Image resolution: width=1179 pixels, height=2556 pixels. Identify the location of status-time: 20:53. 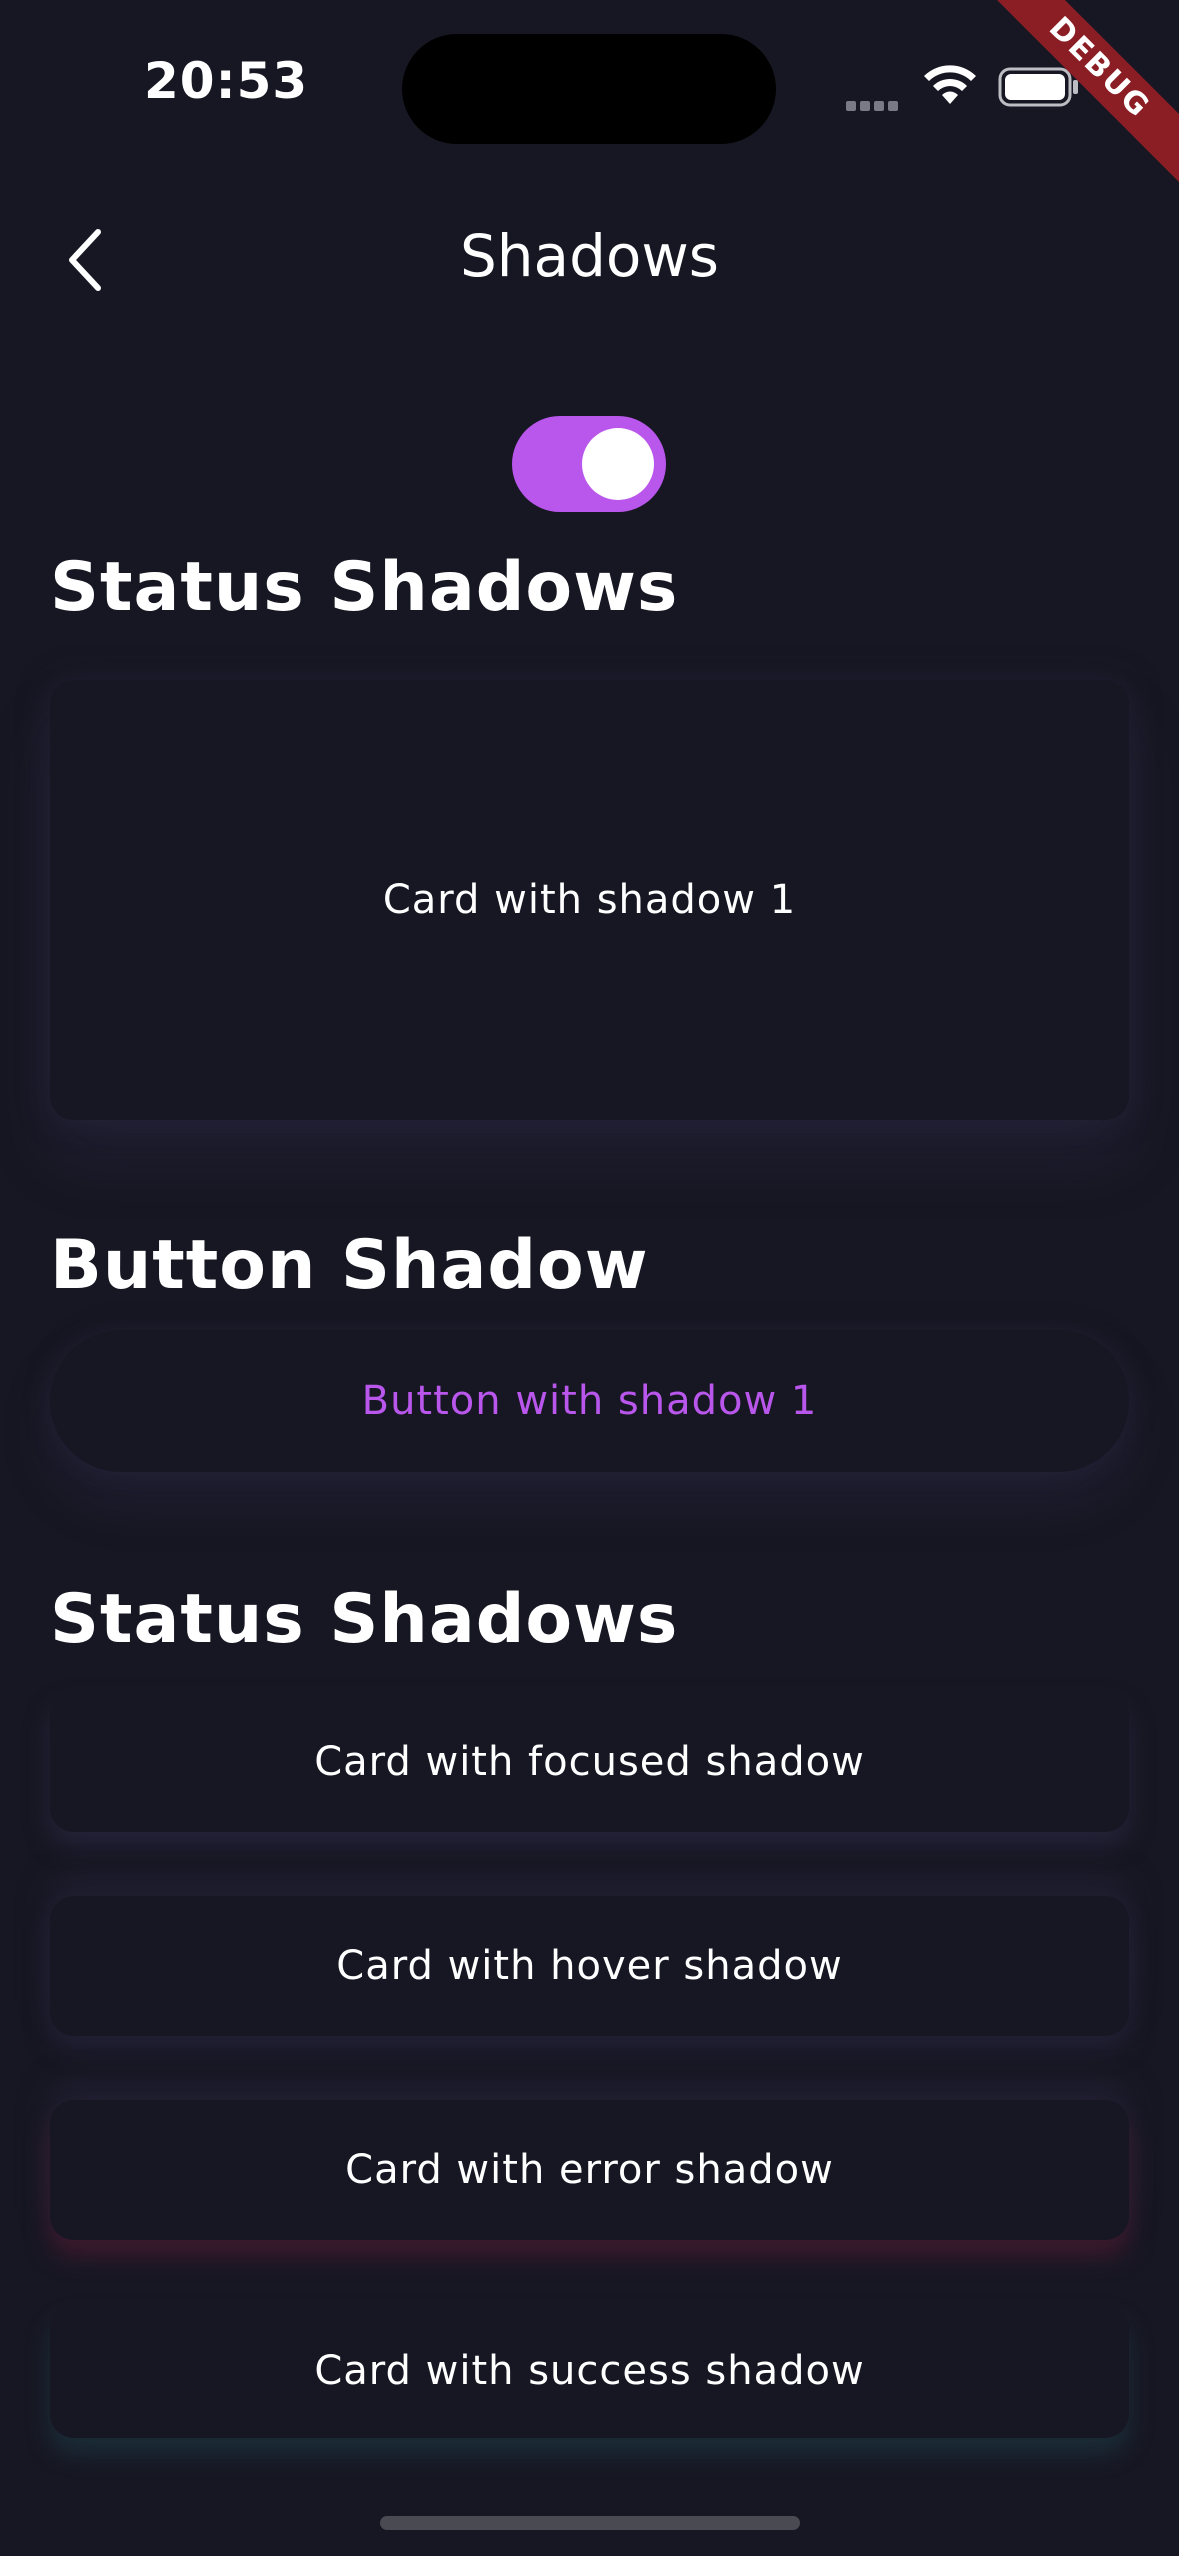
(226, 81).